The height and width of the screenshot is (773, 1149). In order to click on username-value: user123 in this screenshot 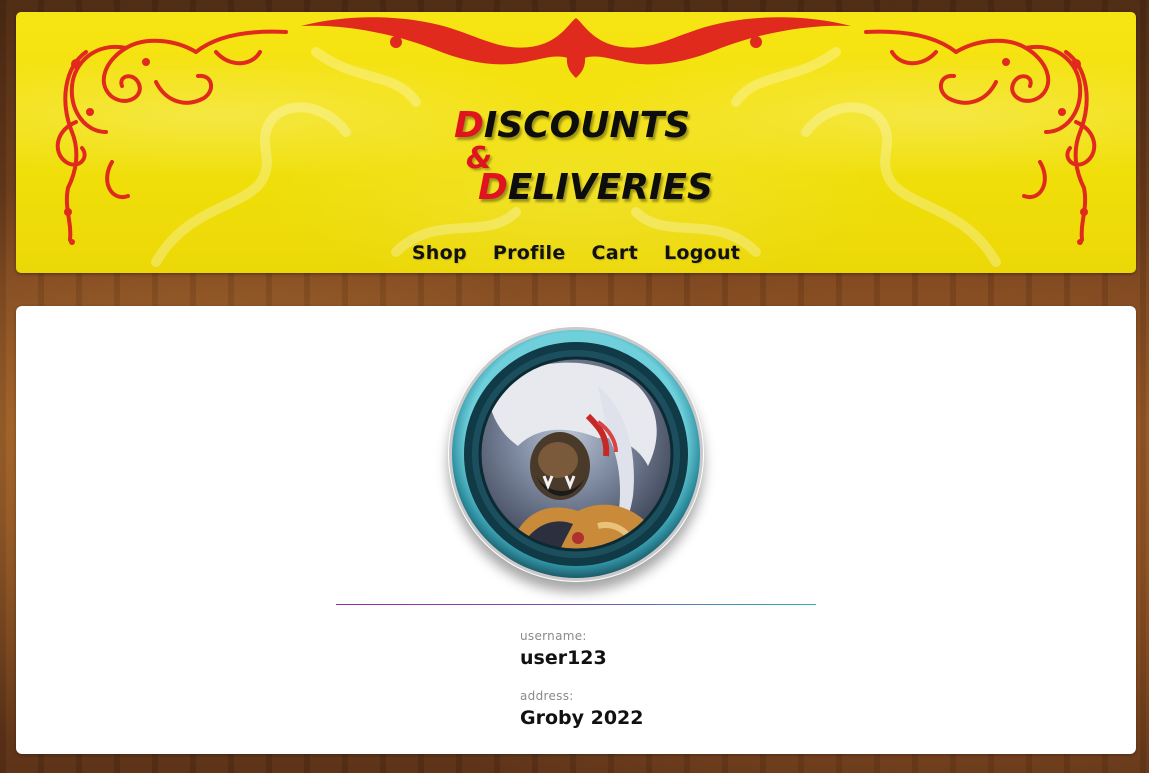, I will do `click(563, 658)`.